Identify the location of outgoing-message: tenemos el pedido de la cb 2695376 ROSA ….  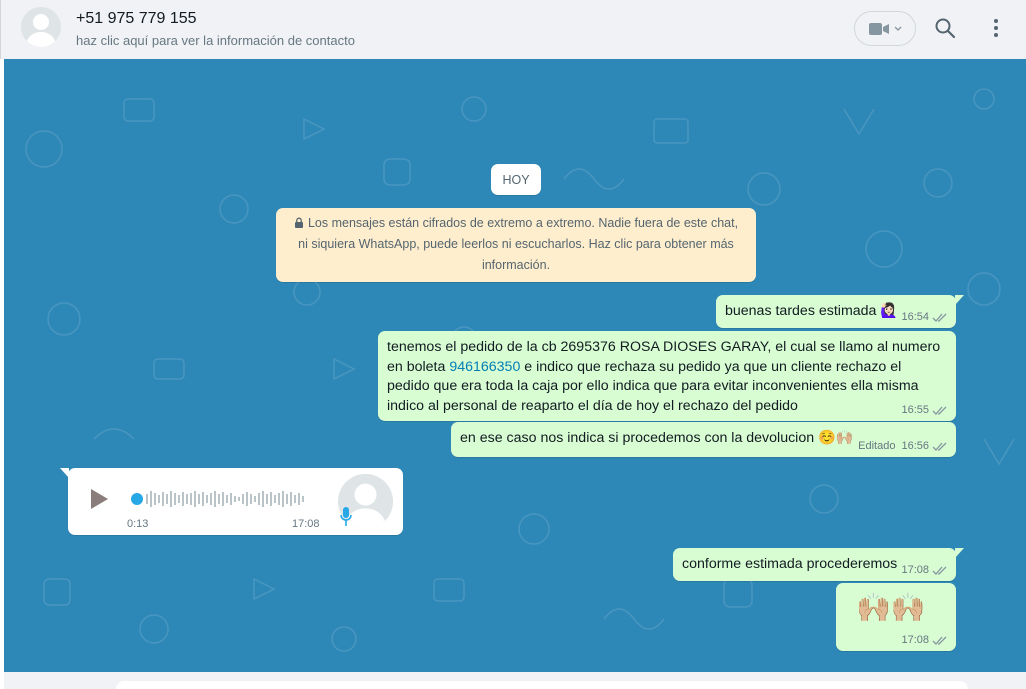
(667, 376).